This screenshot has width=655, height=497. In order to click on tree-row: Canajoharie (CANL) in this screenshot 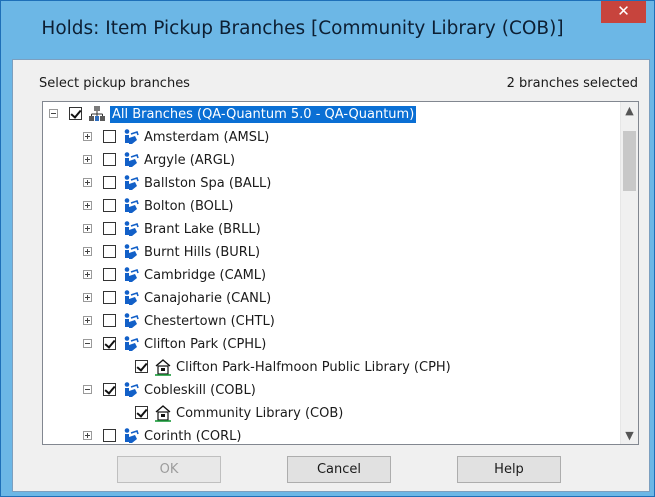, I will do `click(330, 298)`.